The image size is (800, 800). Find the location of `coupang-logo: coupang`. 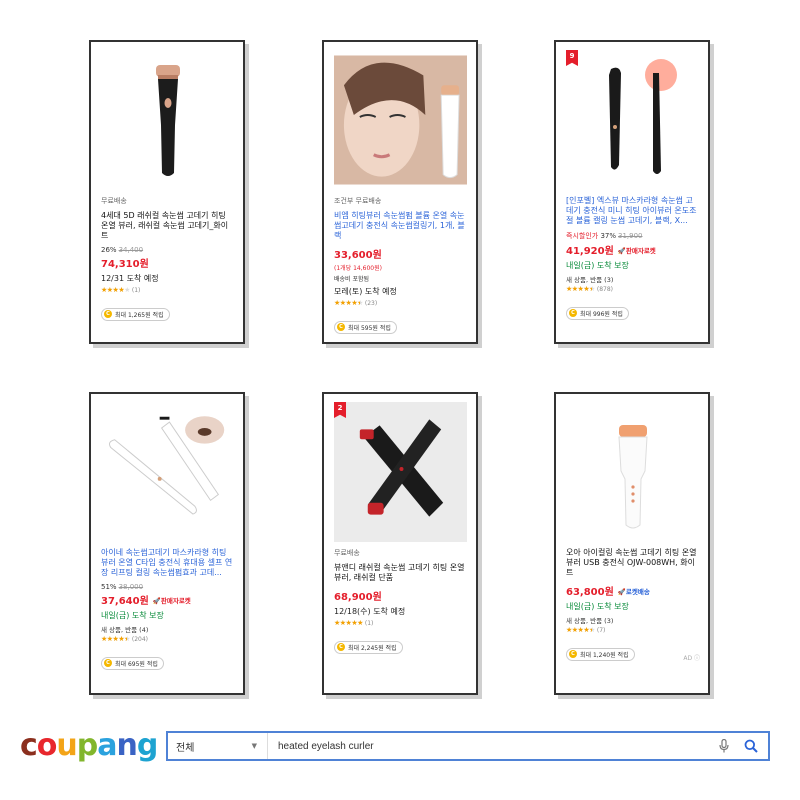

coupang-logo: coupang is located at coordinates (89, 746).